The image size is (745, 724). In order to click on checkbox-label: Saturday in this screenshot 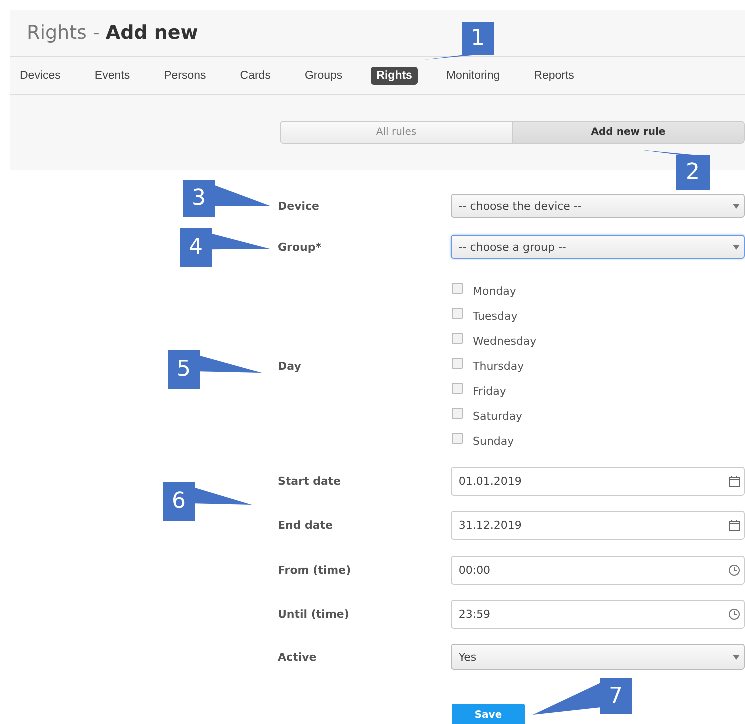, I will do `click(498, 416)`.